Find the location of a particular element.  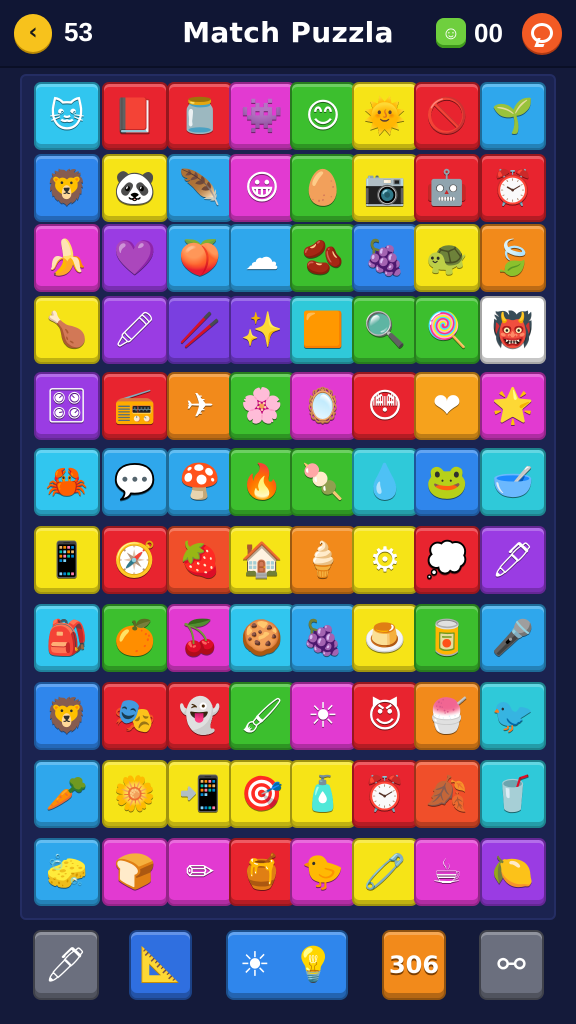

purple-blob-icon: 👾 is located at coordinates (262, 116).